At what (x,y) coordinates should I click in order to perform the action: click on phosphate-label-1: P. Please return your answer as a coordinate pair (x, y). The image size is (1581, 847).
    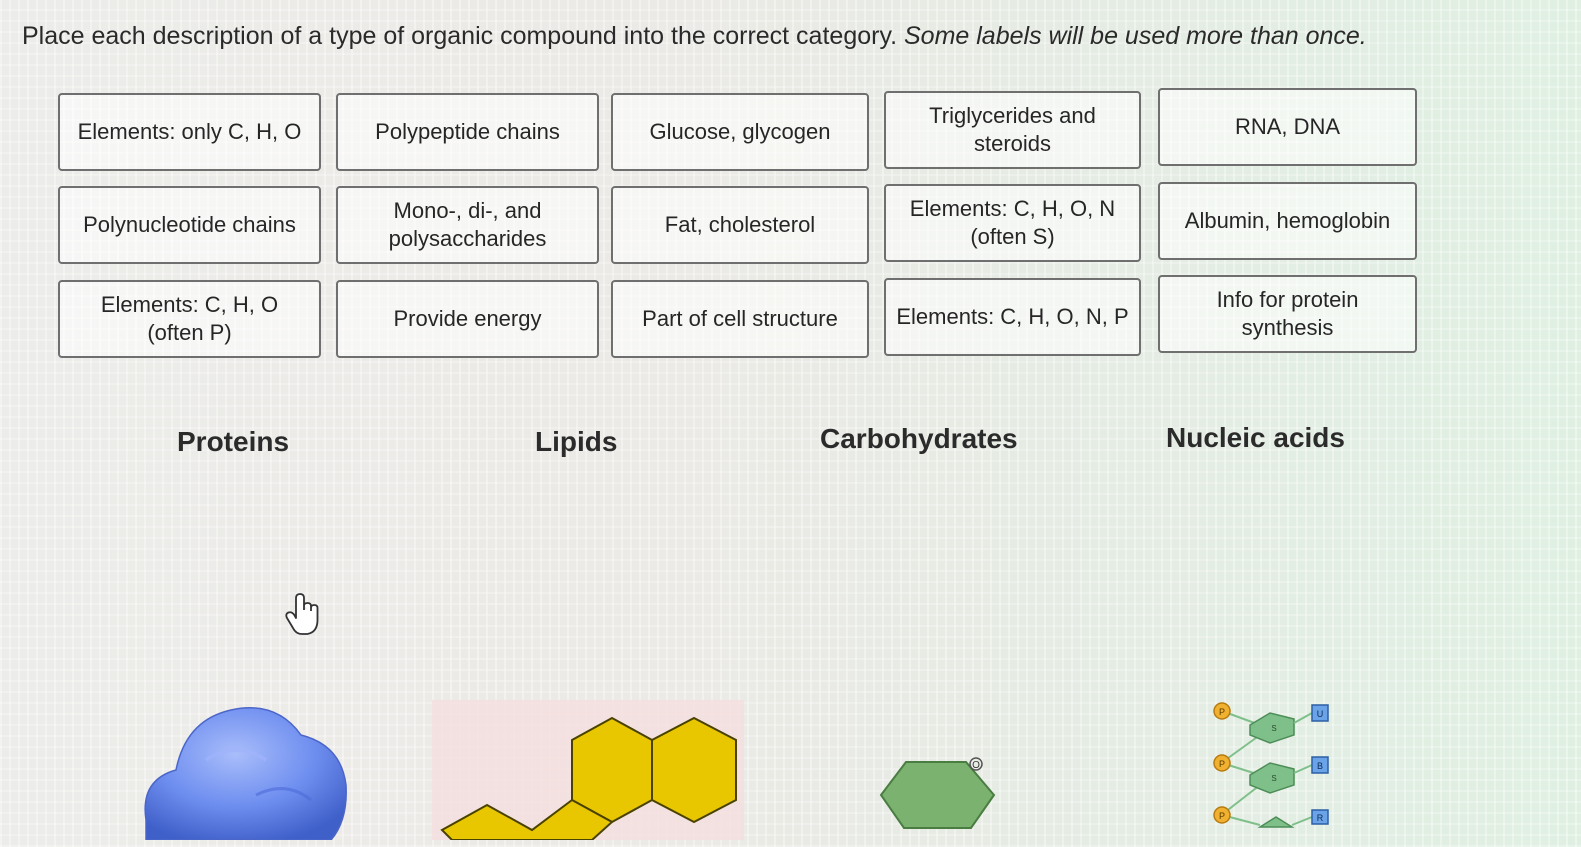
    Looking at the image, I should click on (1222, 712).